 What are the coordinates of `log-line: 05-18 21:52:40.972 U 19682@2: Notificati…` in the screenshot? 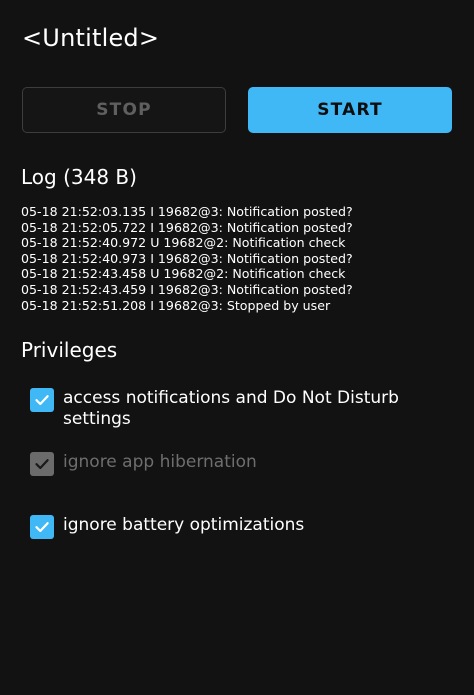 It's located at (183, 243).